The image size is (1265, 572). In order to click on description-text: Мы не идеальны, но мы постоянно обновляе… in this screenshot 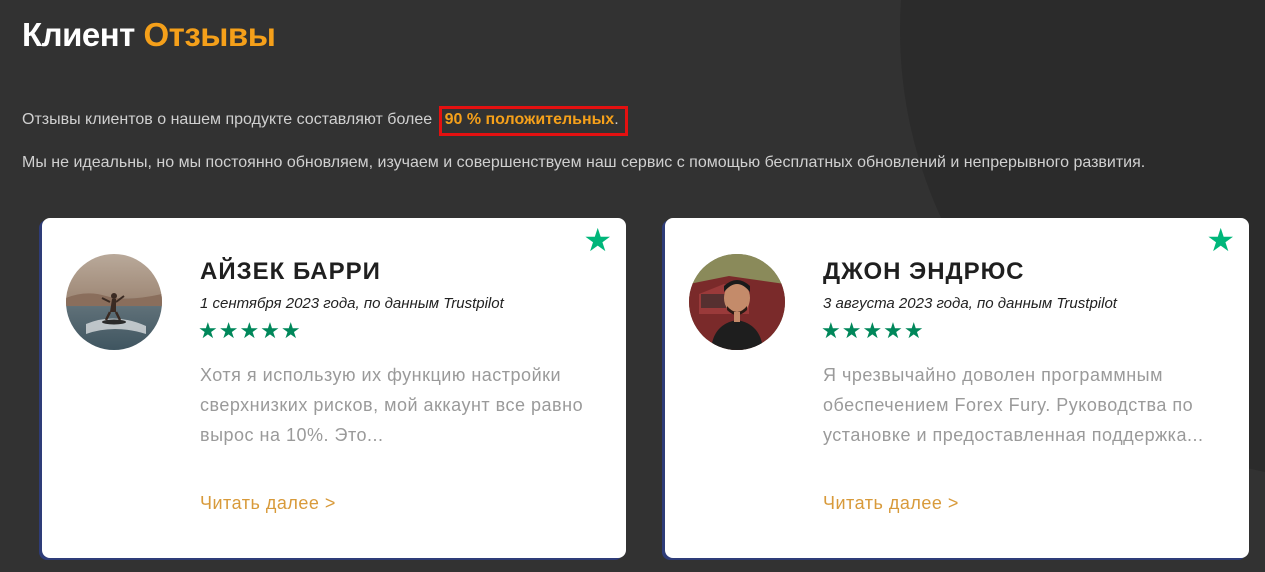, I will do `click(584, 162)`.